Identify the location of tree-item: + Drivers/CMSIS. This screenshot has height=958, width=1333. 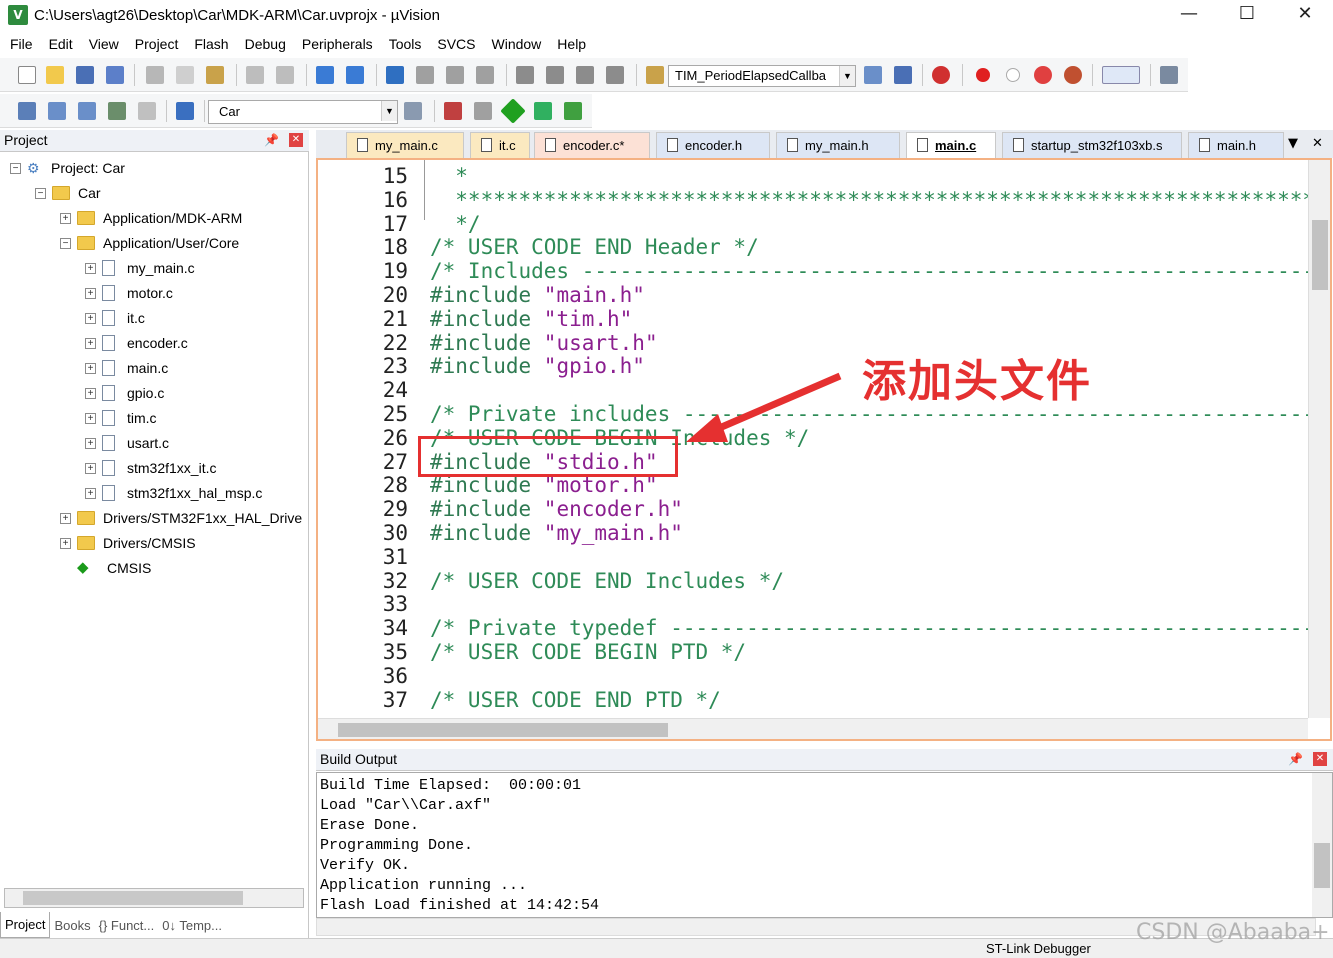
(128, 543).